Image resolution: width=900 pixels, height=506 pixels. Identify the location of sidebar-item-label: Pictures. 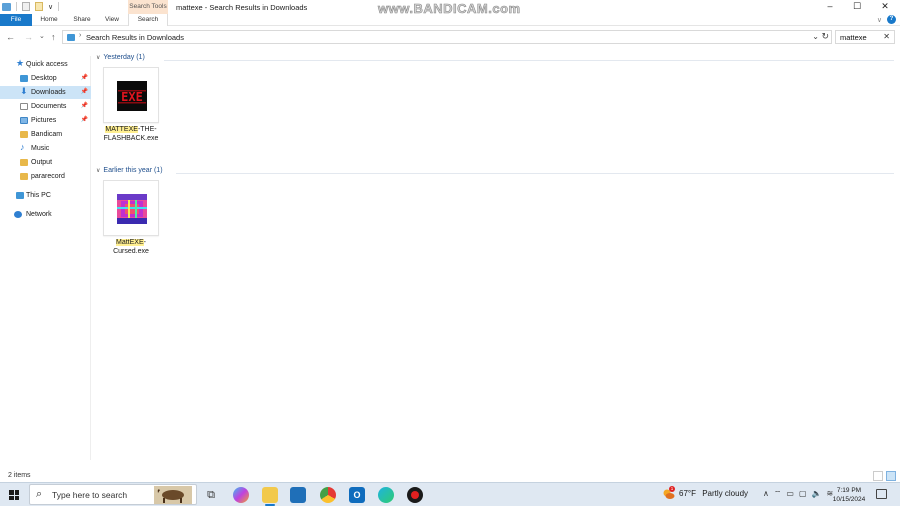
(44, 120).